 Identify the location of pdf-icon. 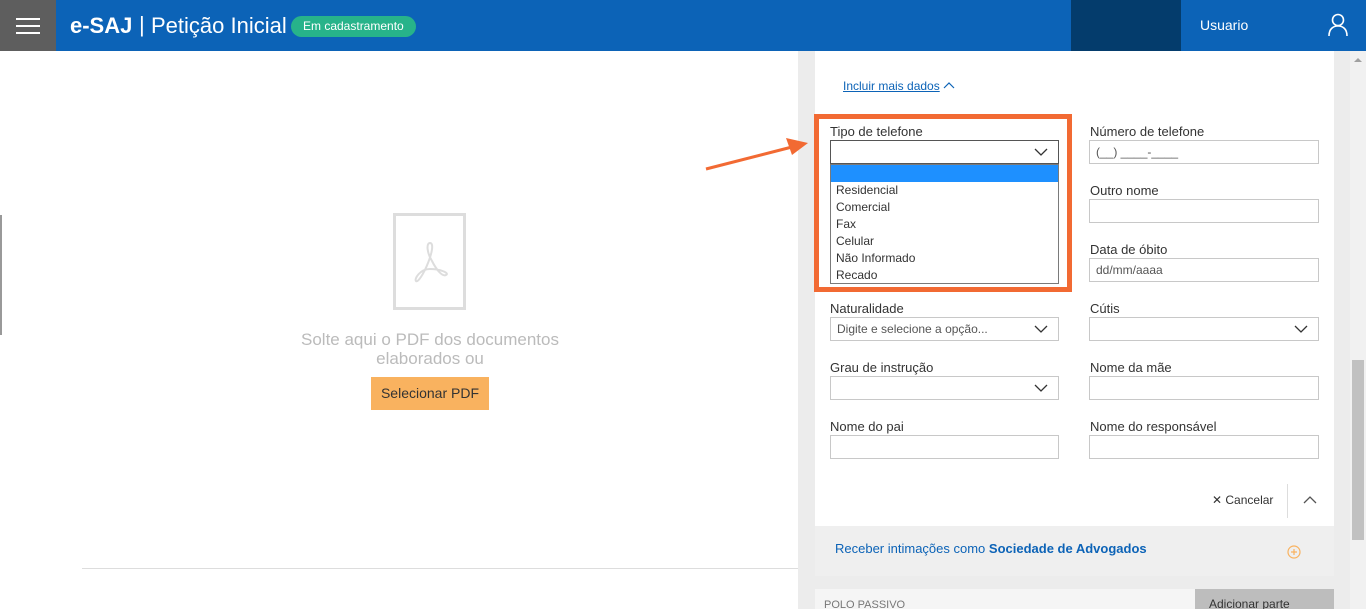
(429, 261).